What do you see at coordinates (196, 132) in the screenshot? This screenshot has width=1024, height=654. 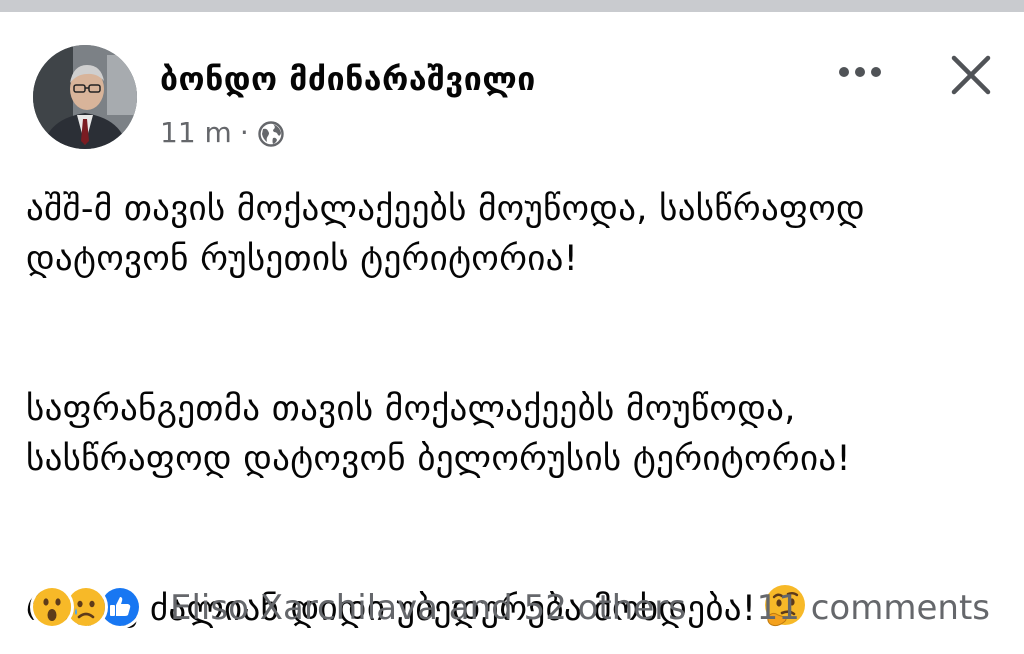 I see `post-time: 11 m` at bounding box center [196, 132].